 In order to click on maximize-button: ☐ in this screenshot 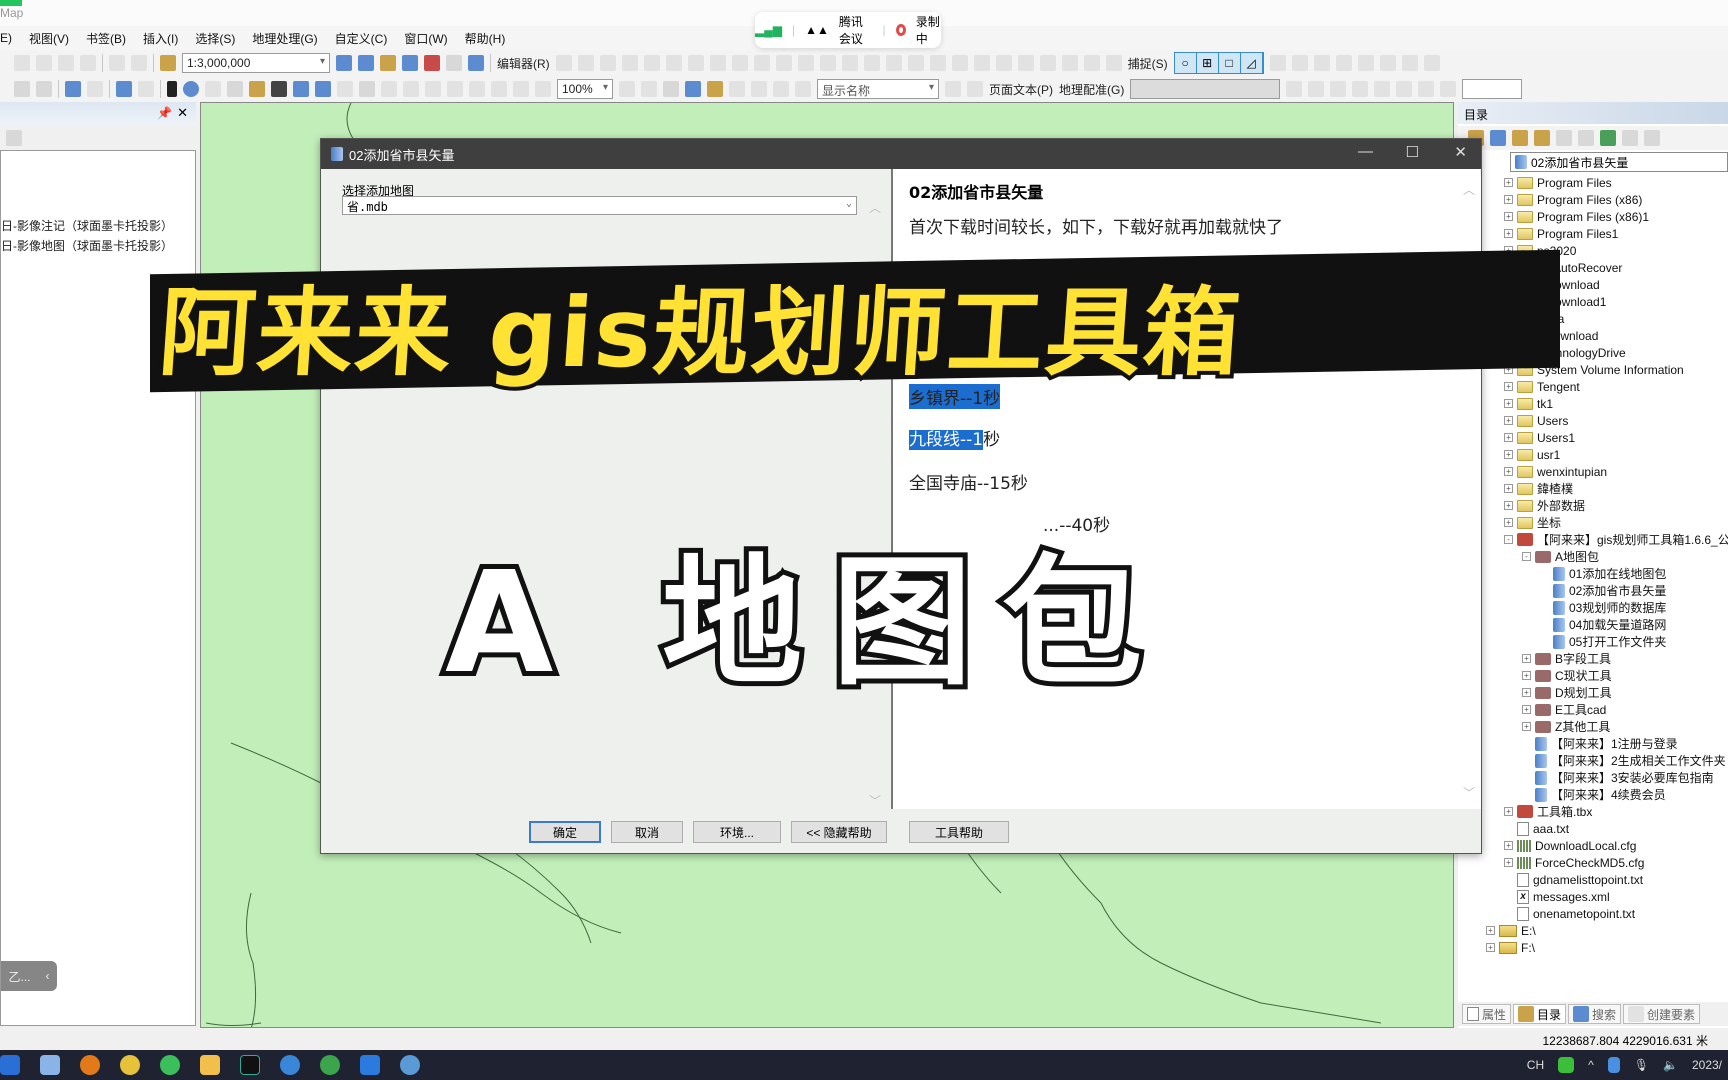, I will do `click(1412, 152)`.